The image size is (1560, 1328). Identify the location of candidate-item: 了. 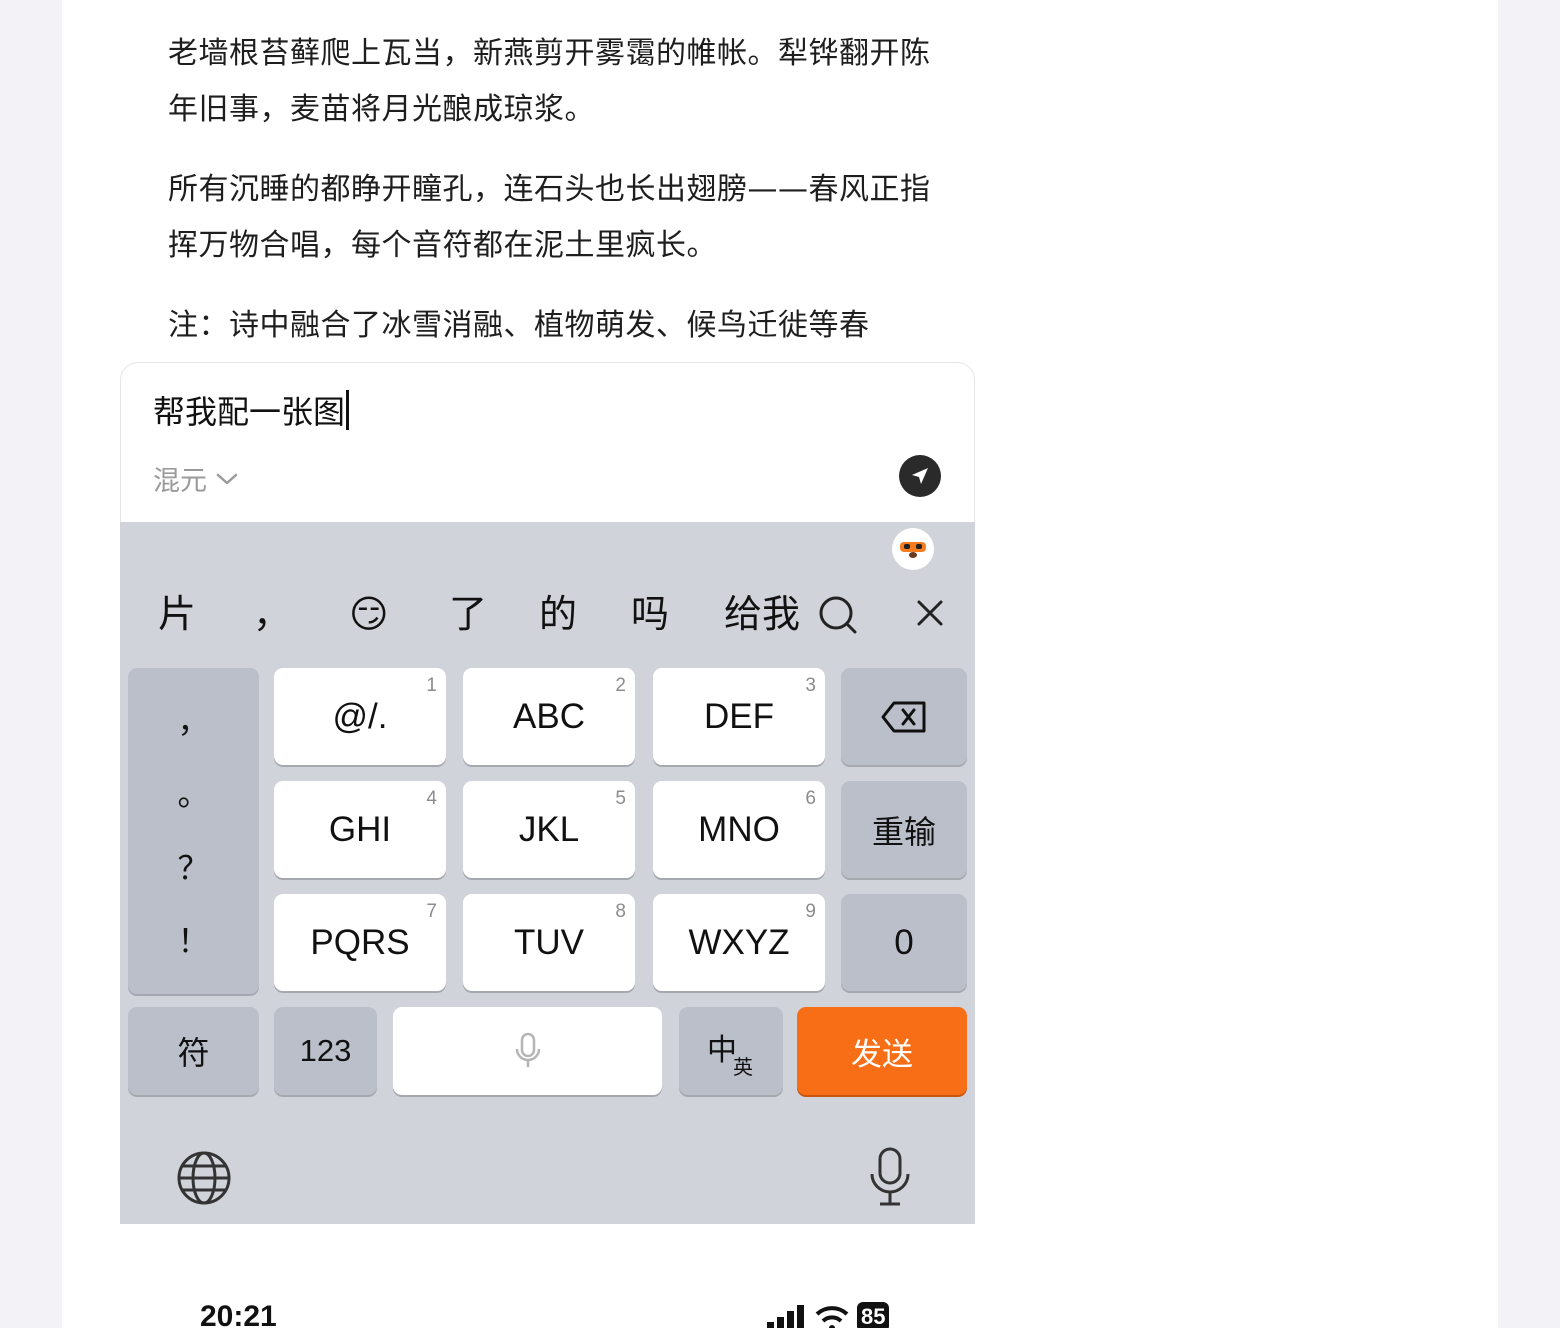
(468, 614).